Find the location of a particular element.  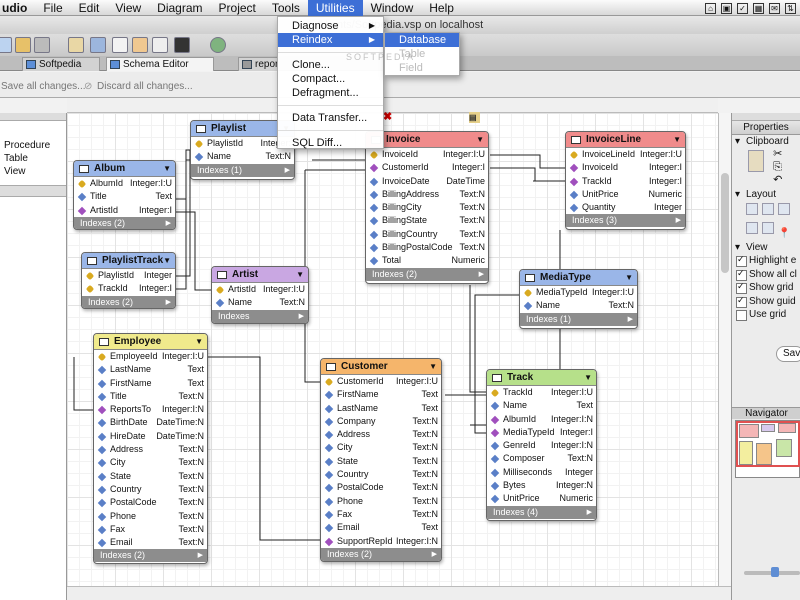

indexes-footer: Indexes (3) ▶ is located at coordinates (625, 221).